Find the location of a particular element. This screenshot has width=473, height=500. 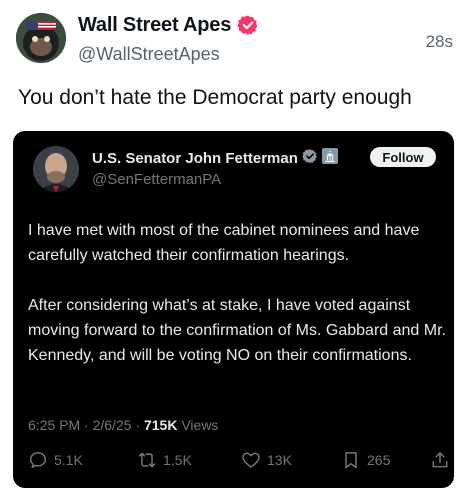

repost-button: 1.5K is located at coordinates (164, 460).